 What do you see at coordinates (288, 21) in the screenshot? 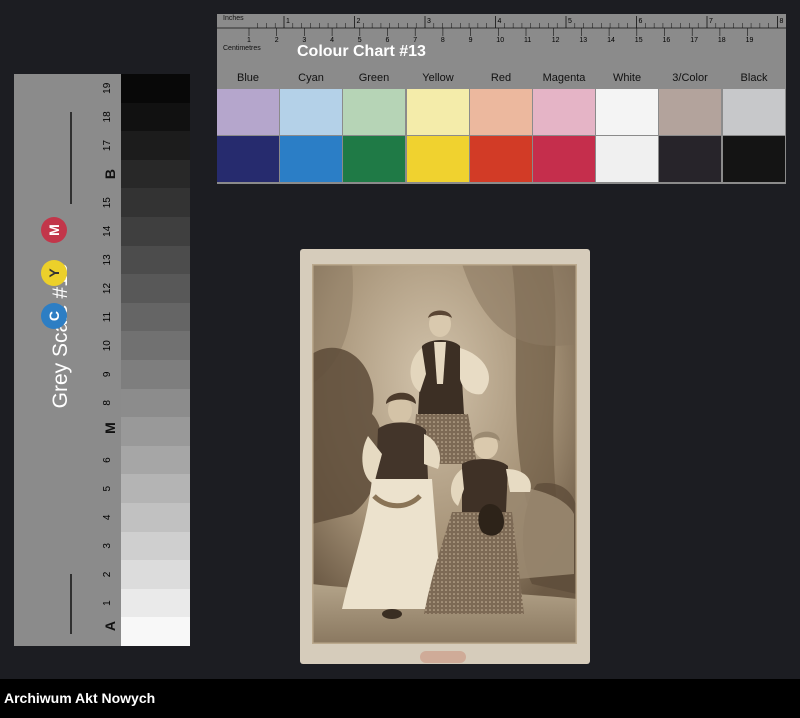
I see `inch-tick-label: 1` at bounding box center [288, 21].